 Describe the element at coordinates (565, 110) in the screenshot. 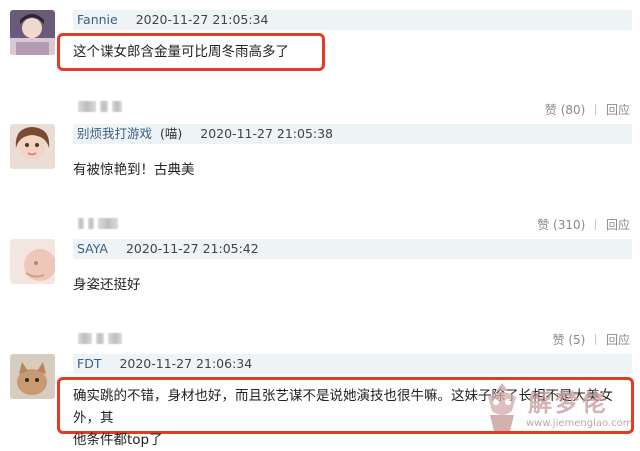

I see `like-button: 赞 (80)` at that location.